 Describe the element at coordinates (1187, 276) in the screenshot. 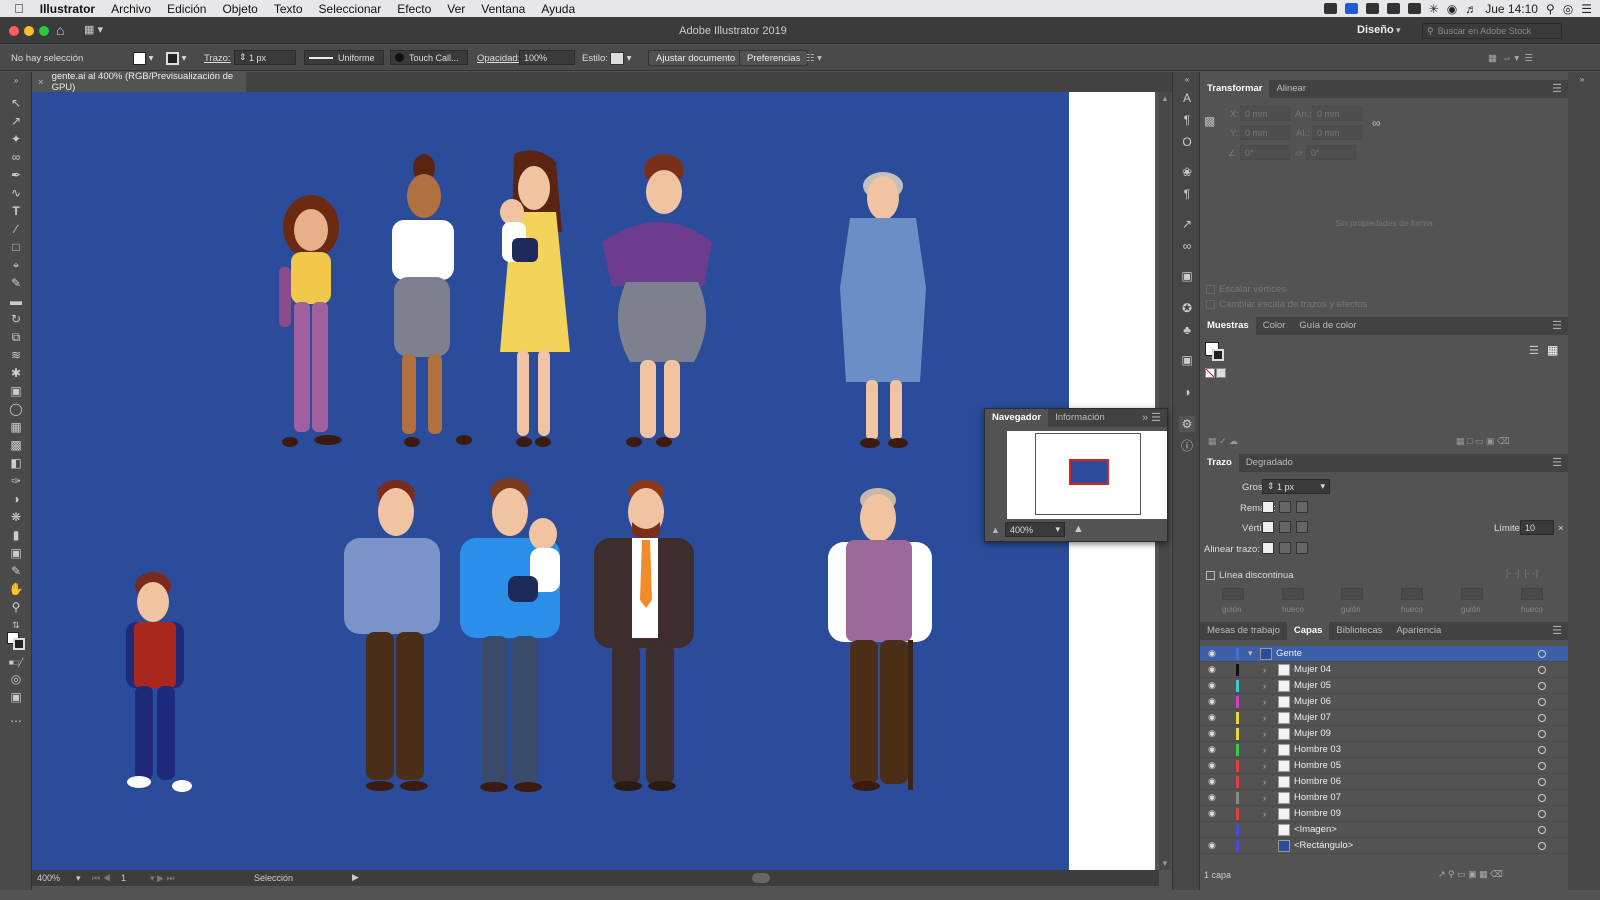

I see `artboards-panel-icon: ▣` at that location.